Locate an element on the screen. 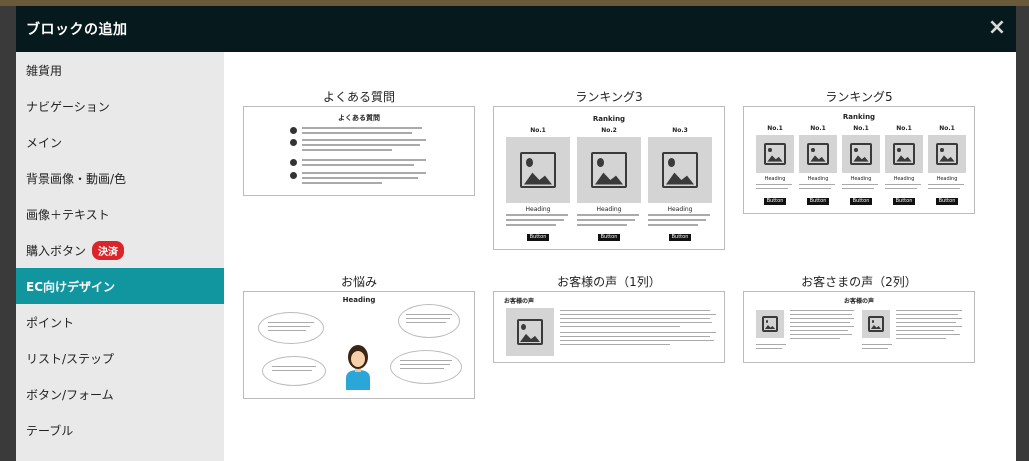 The image size is (1029, 461). sidebar-item-table: テーブル is located at coordinates (120, 430).